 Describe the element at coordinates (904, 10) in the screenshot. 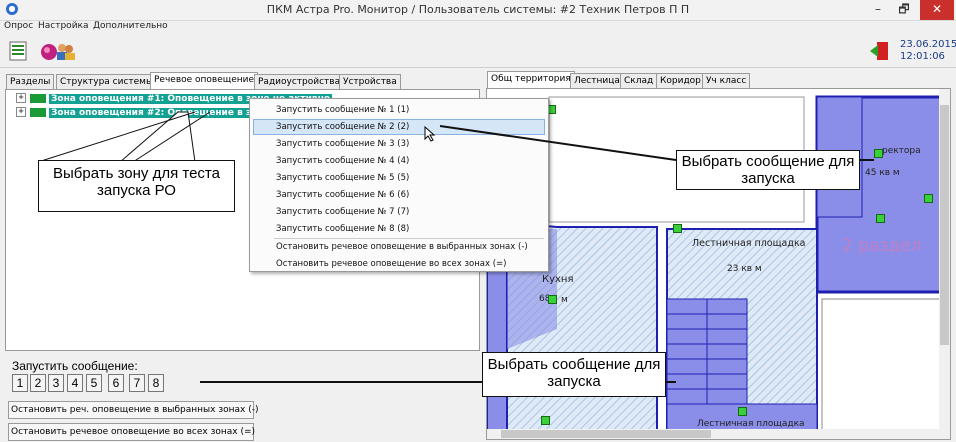

I see `restore-button: 🗗` at that location.